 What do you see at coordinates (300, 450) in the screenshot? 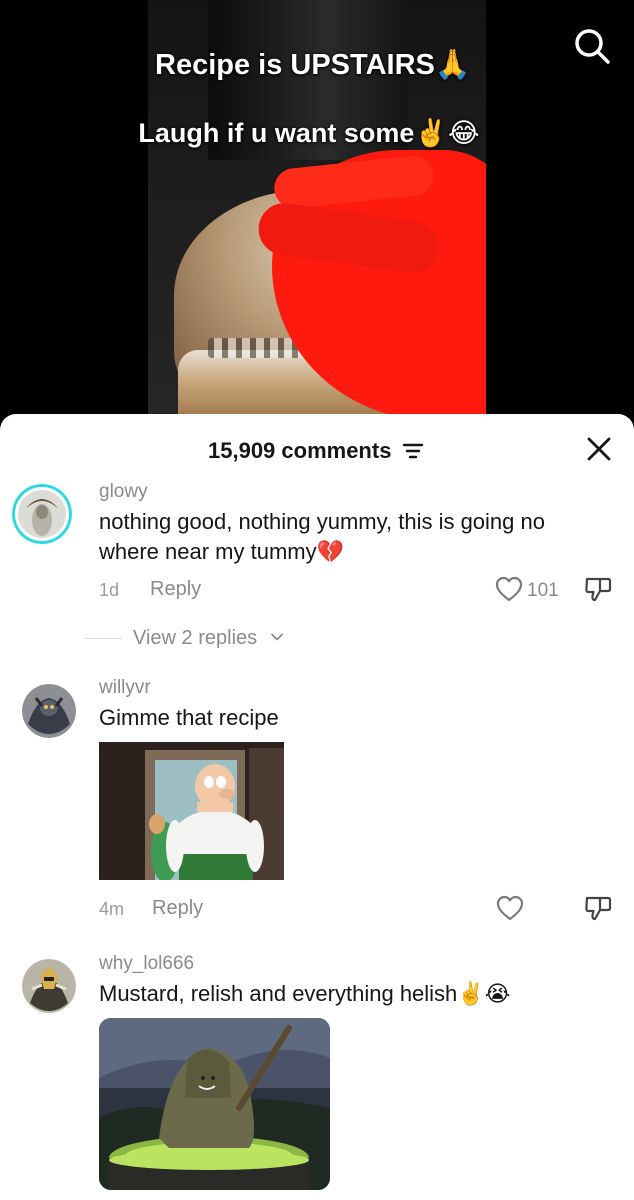
I see `comment-count: 15,909 comments` at bounding box center [300, 450].